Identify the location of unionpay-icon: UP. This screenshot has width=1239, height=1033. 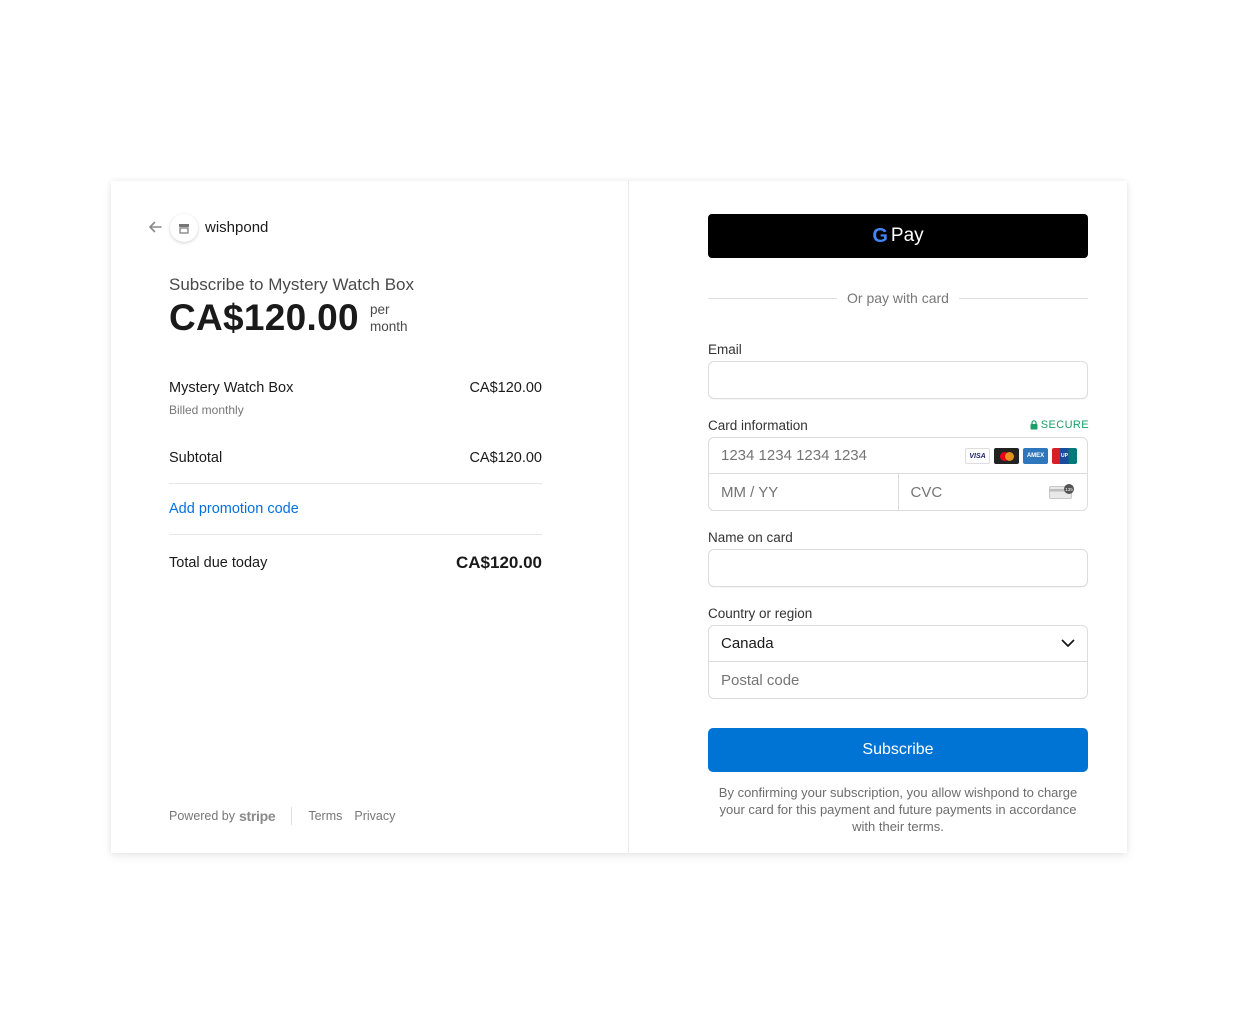
(1064, 456).